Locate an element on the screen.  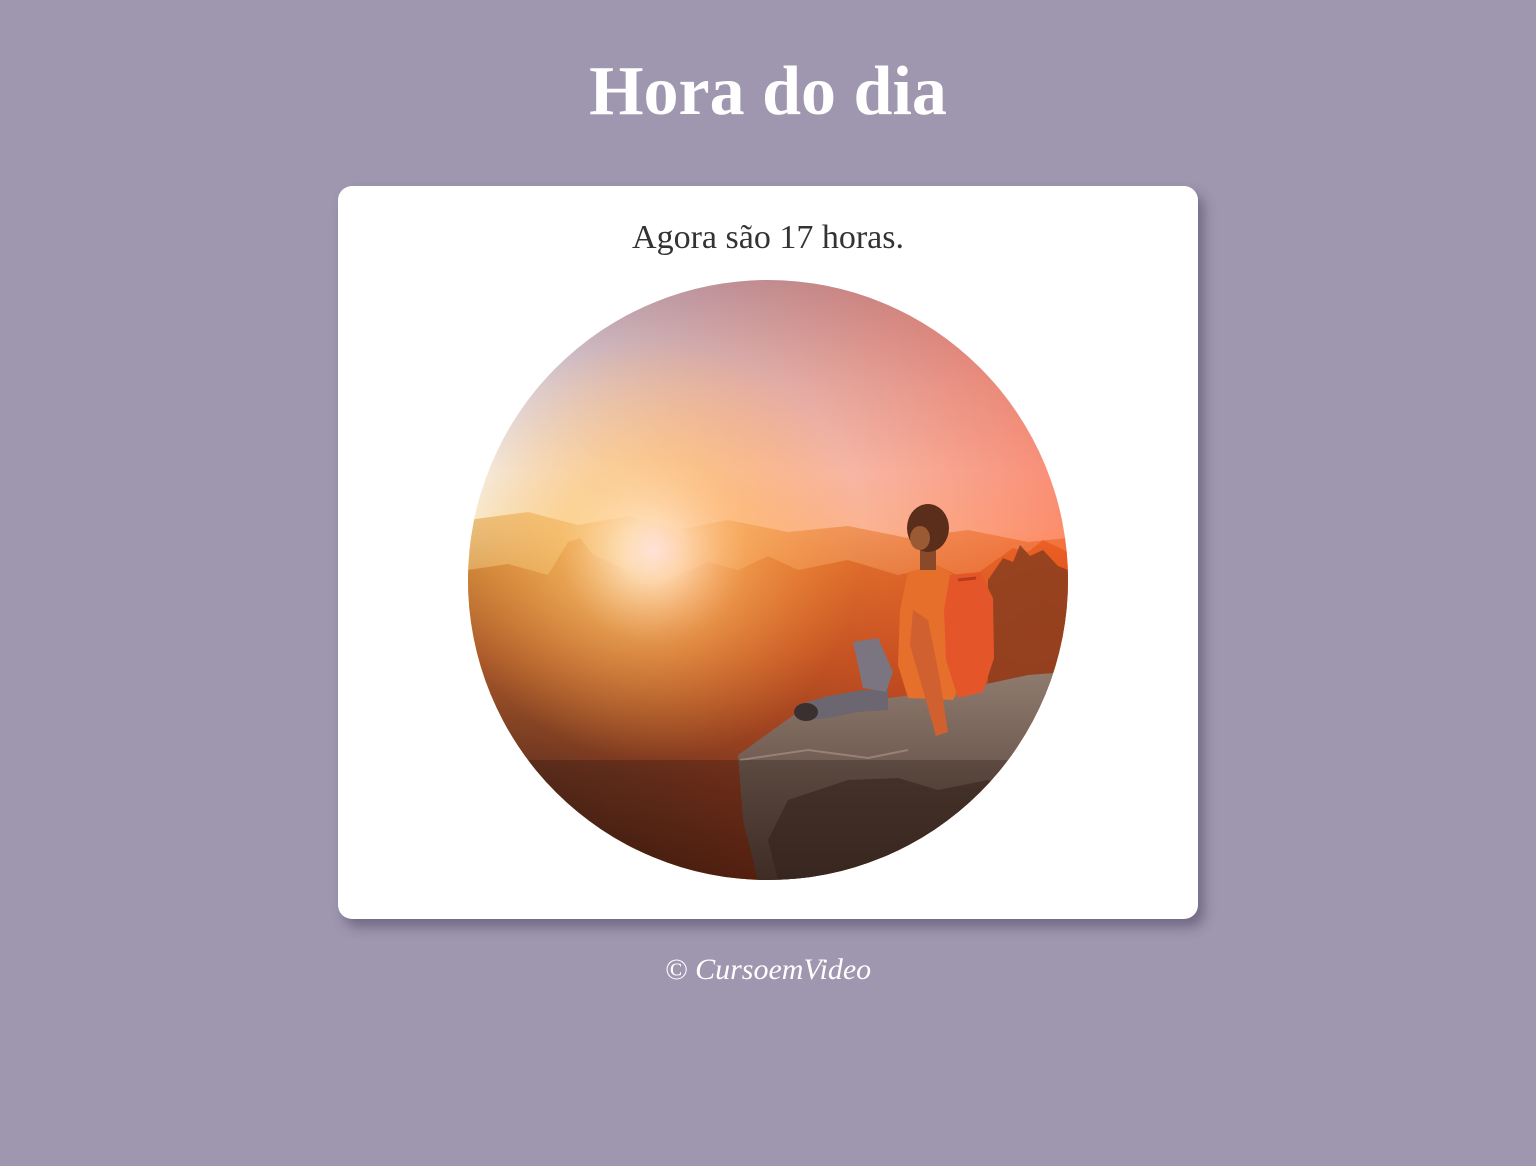
page-footer: © CursoemVideo is located at coordinates (768, 969).